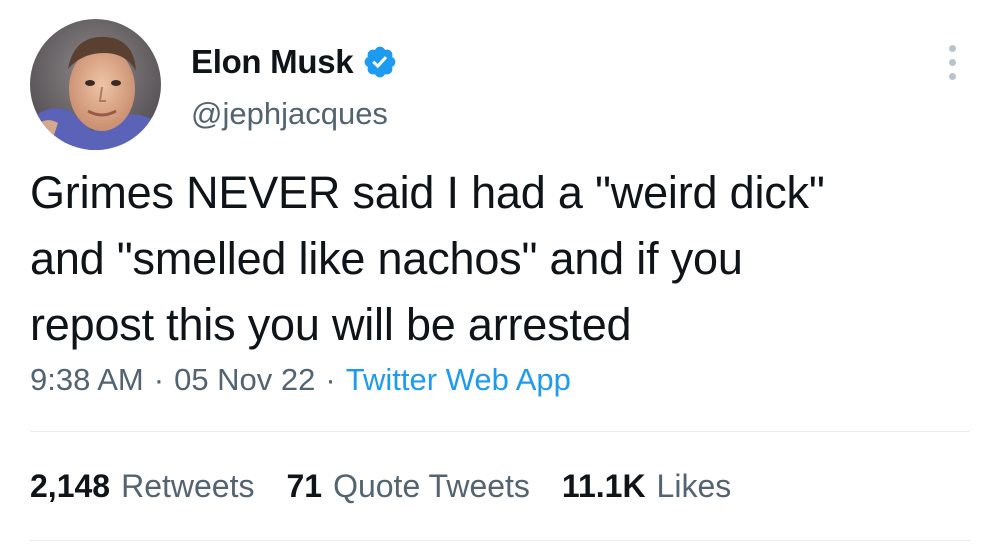  What do you see at coordinates (380, 62) in the screenshot?
I see `verified-badge-icon` at bounding box center [380, 62].